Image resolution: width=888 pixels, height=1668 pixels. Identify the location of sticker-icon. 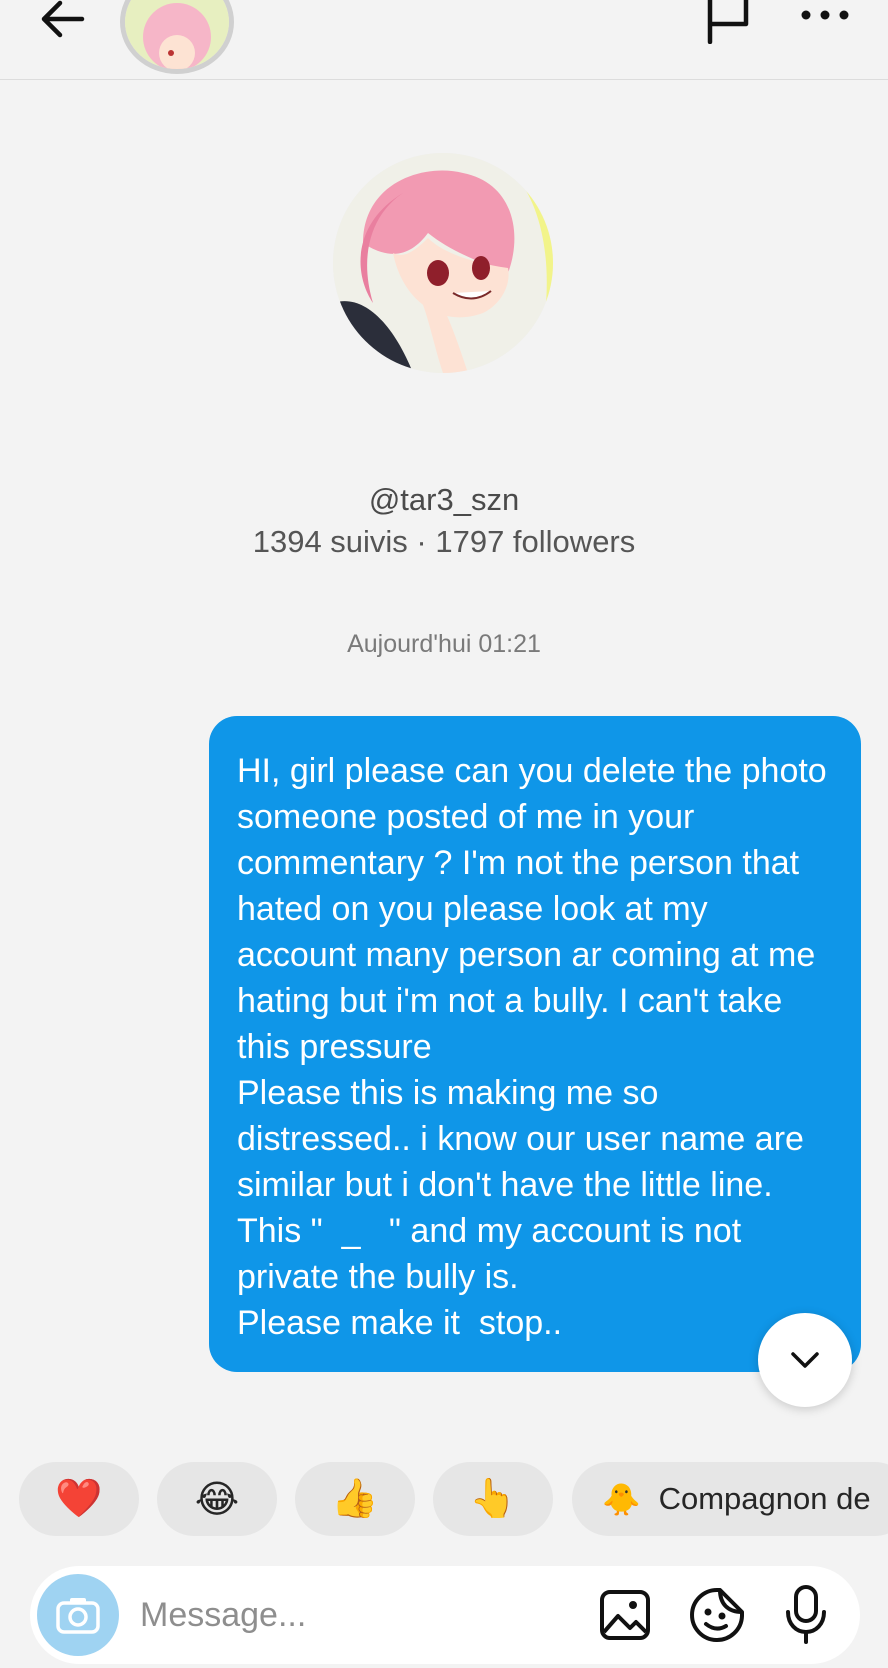
(717, 1615).